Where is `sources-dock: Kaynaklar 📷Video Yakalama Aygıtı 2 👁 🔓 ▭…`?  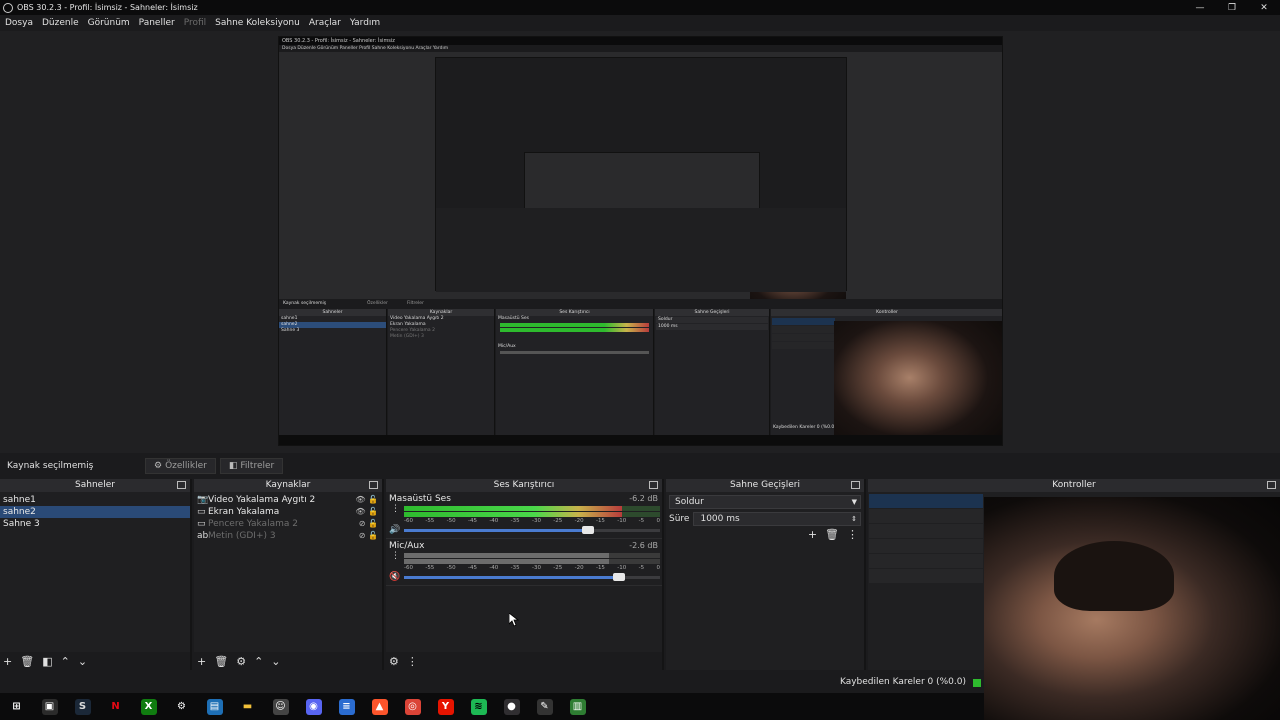
sources-dock: Kaynaklar 📷Video Yakalama Aygıtı 2 👁 🔓 ▭… is located at coordinates (289, 574).